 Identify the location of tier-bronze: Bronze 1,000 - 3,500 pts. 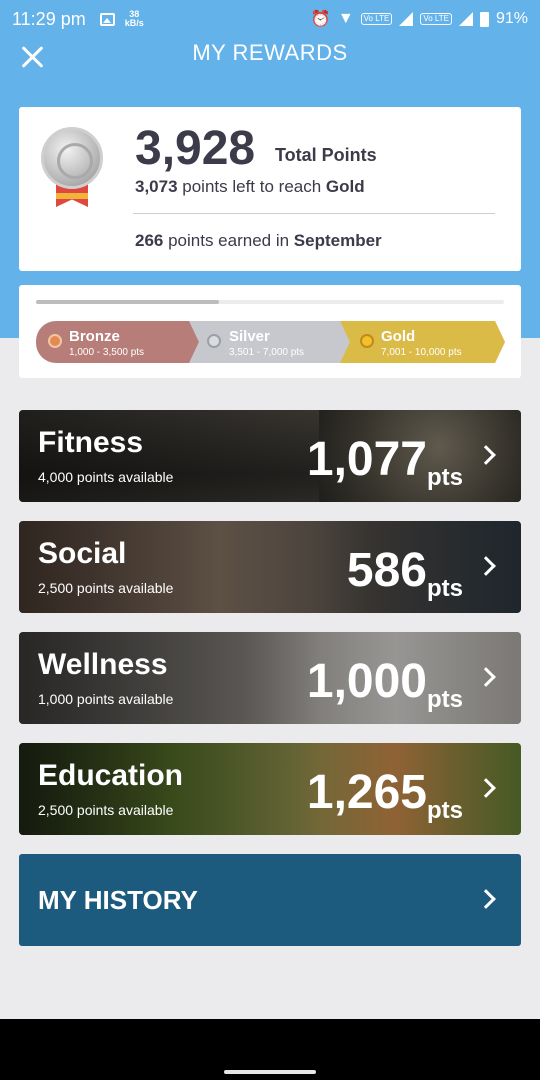
(120, 342).